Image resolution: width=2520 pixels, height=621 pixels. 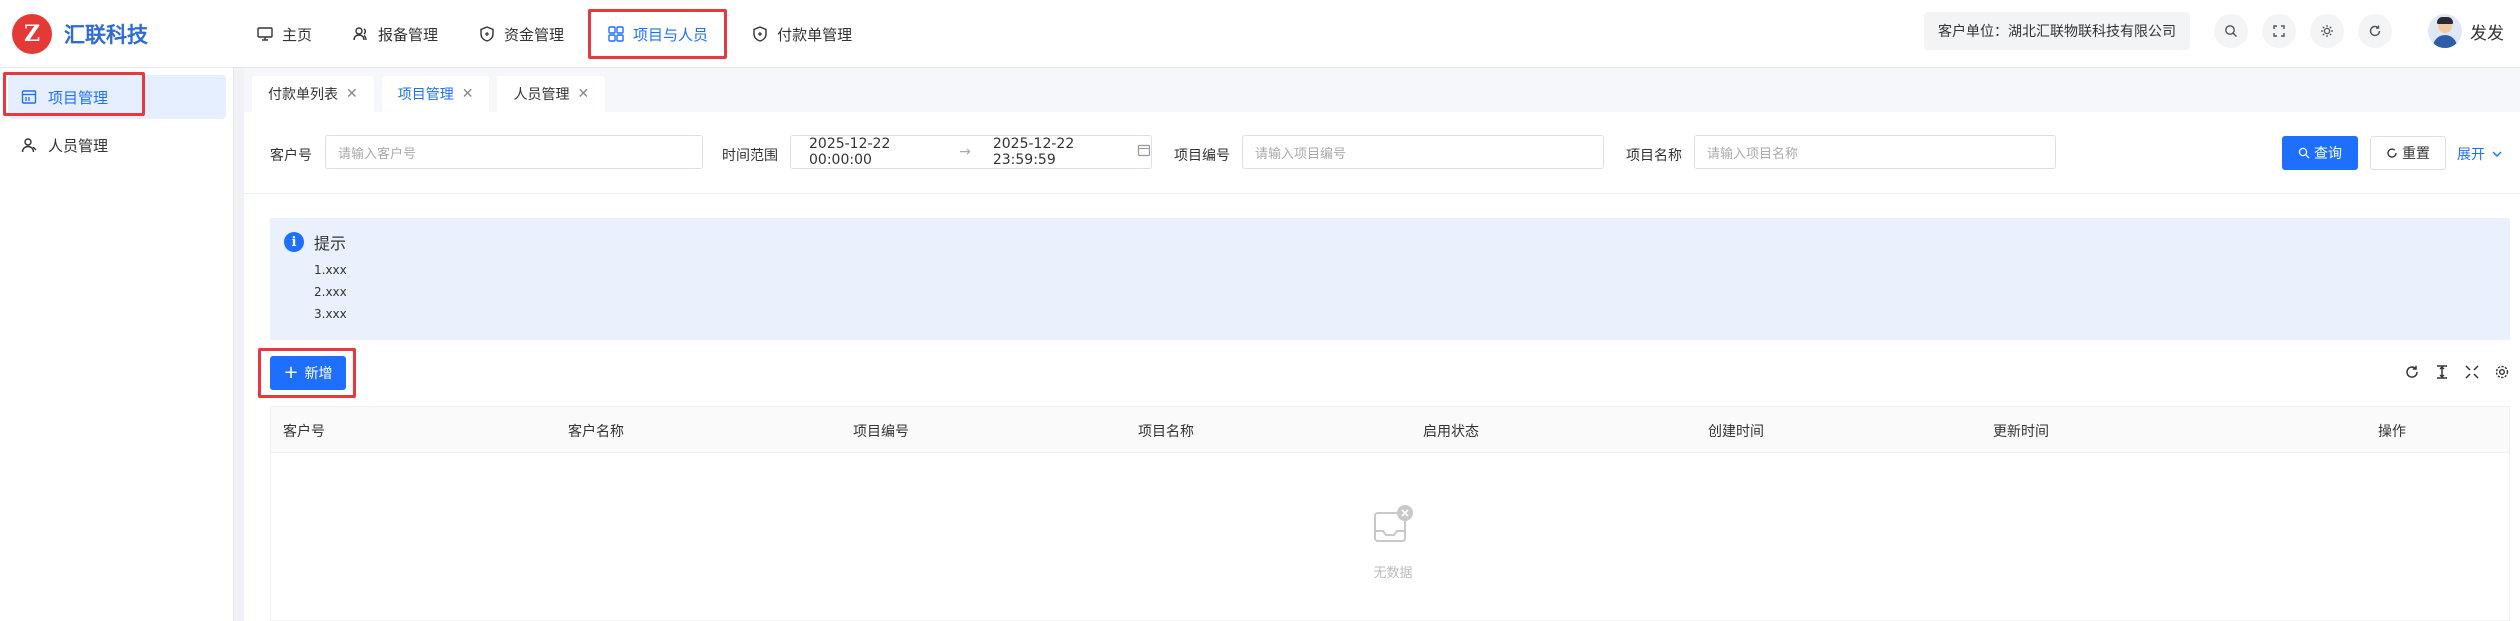 I want to click on top-nav: 主页 报备管理 资金管理 项目与人员 付款单管理, so click(x=558, y=34).